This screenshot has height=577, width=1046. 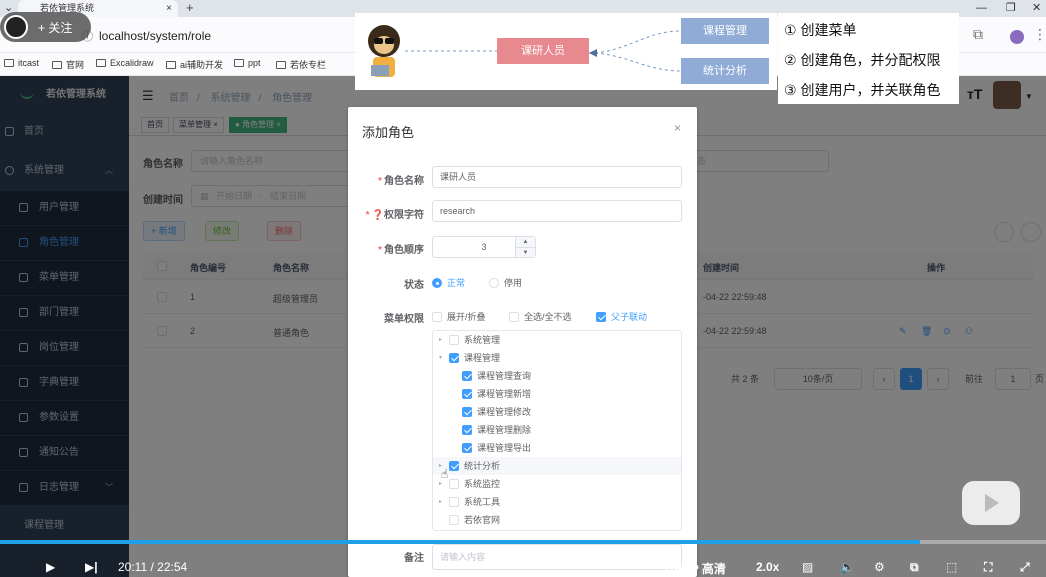 I want to click on role-name-label: * 角色名称, so click(x=401, y=181).